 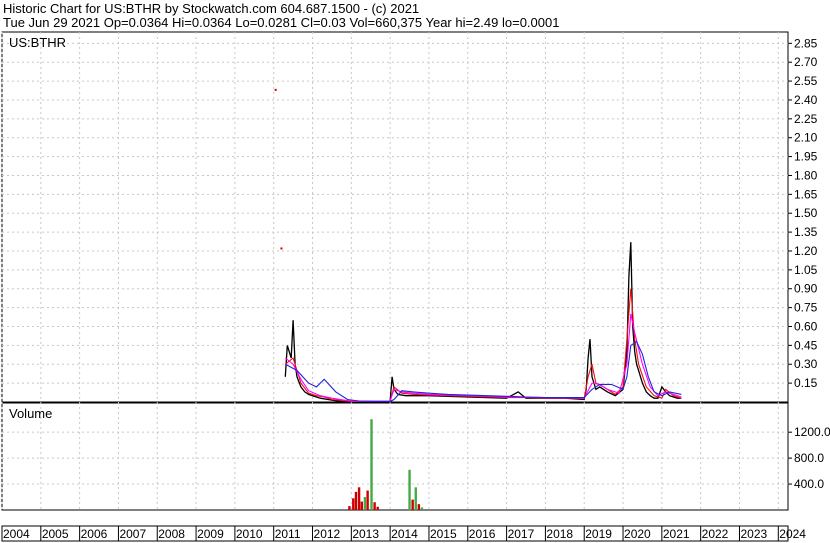 I want to click on year-tick-label: 2022, so click(x=715, y=534).